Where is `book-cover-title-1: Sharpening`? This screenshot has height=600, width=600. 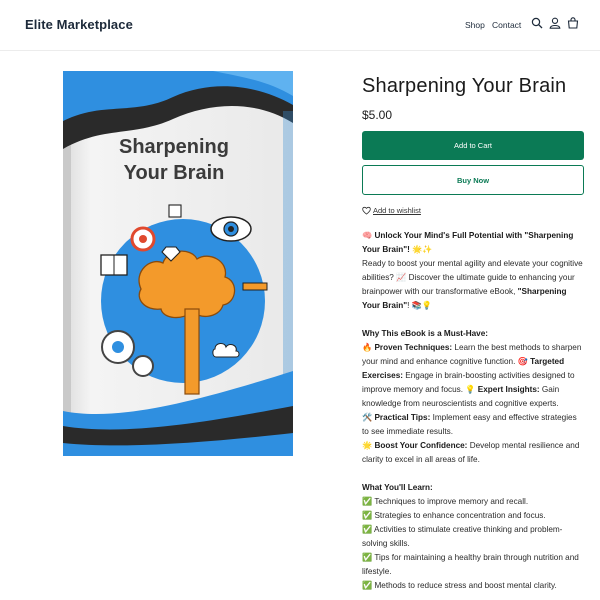 book-cover-title-1: Sharpening is located at coordinates (174, 147).